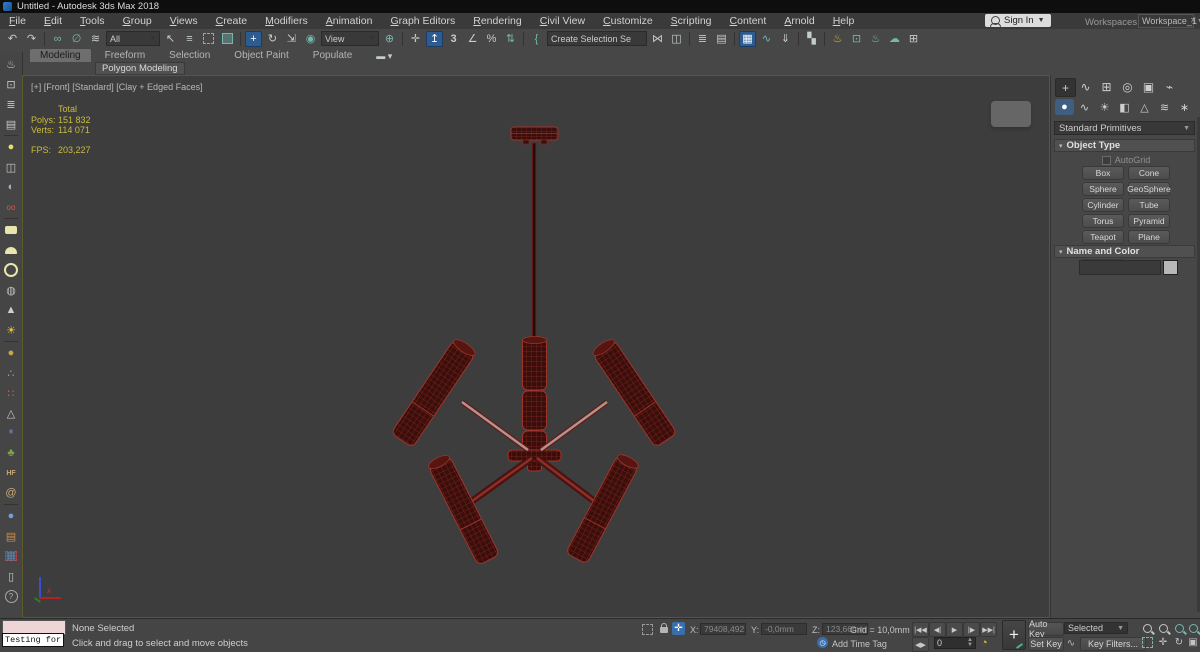 This screenshot has width=1200, height=652. I want to click on maxscript-mini-listener: Testing for i, so click(33, 640).